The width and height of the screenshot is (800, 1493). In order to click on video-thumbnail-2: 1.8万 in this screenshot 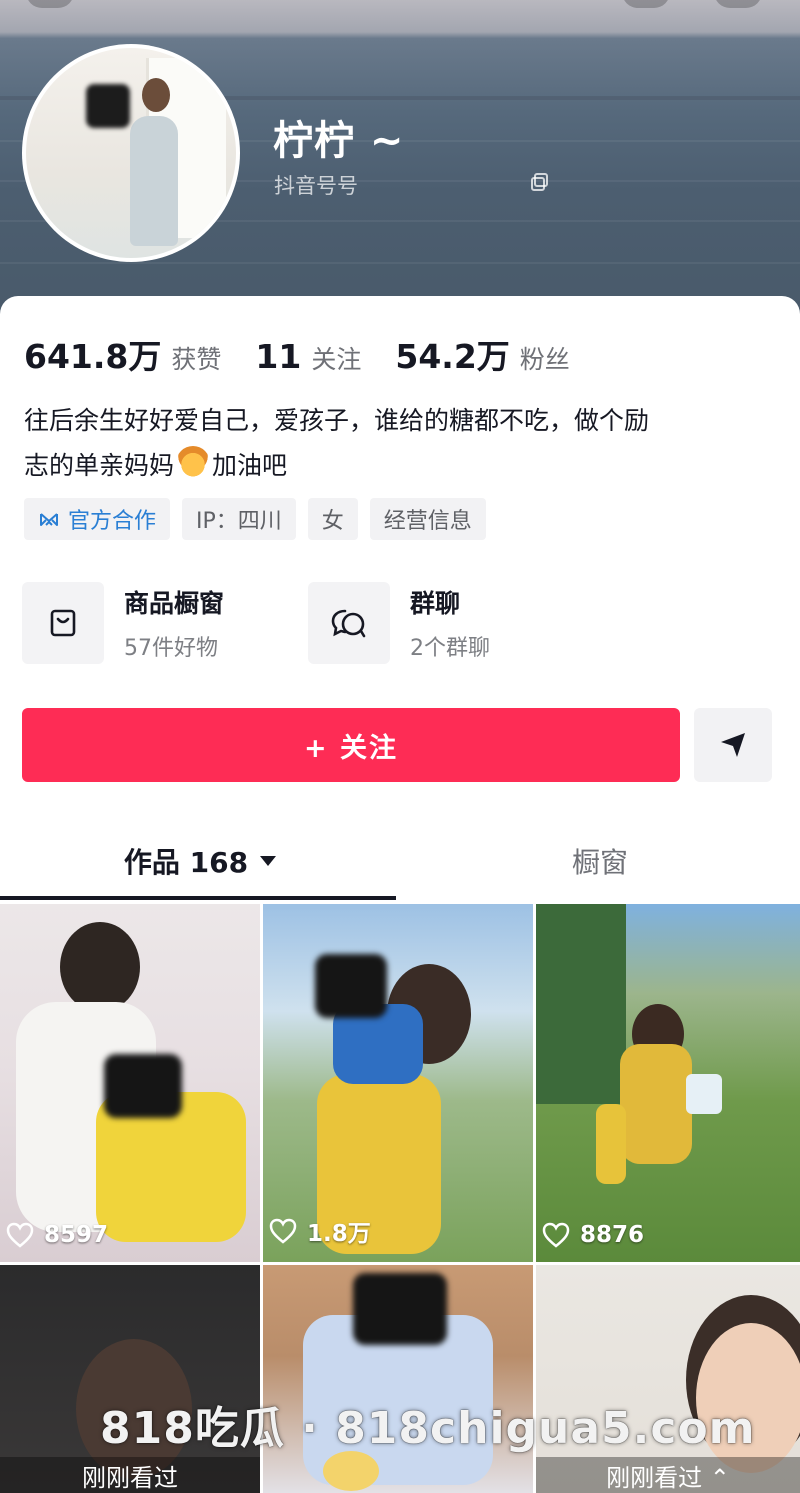, I will do `click(398, 1083)`.